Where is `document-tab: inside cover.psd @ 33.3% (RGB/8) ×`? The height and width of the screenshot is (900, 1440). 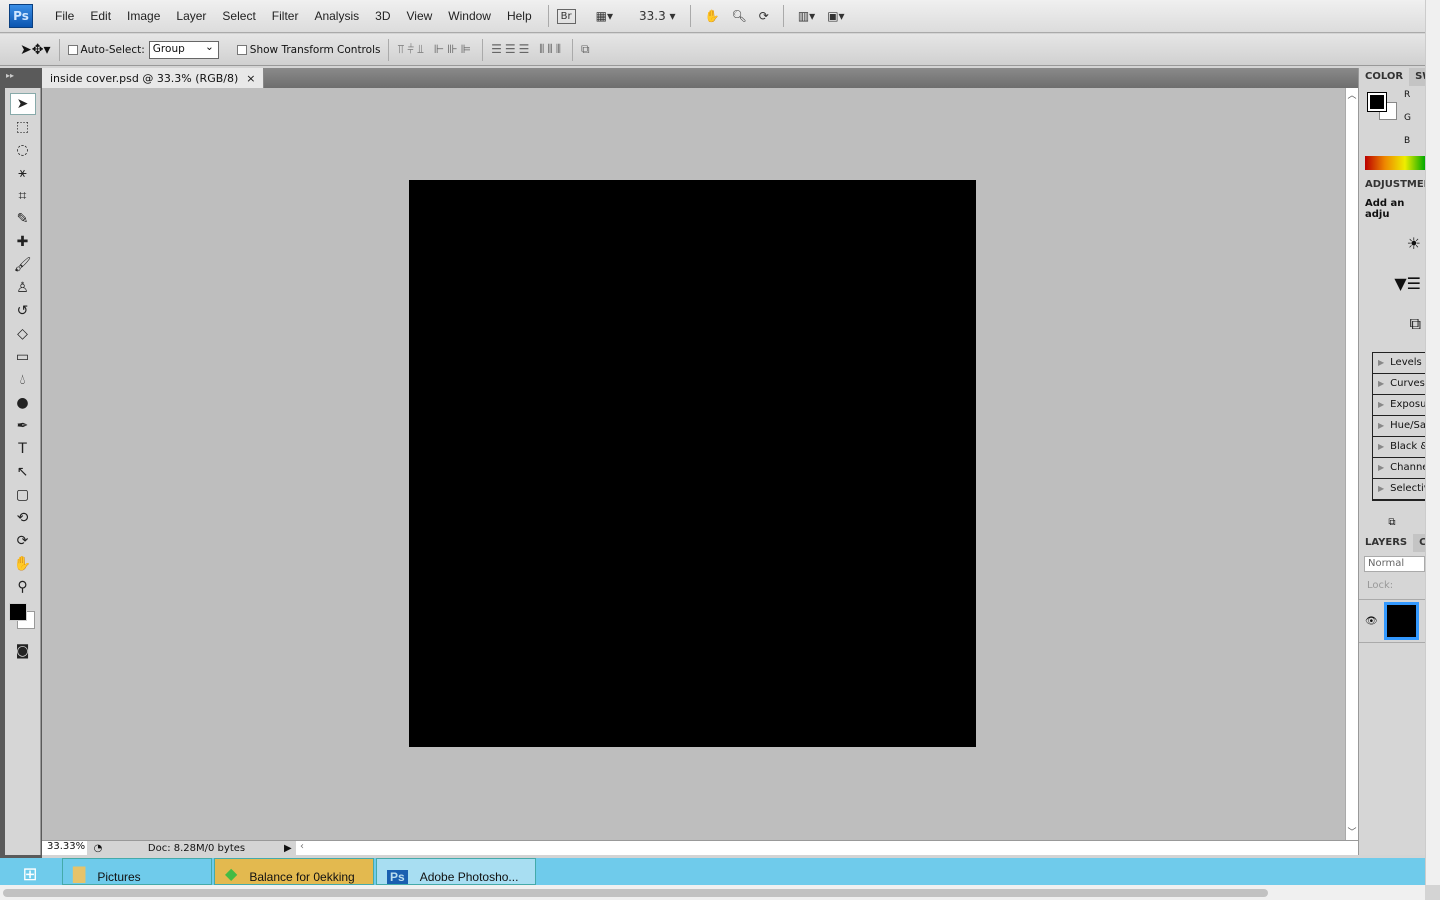 document-tab: inside cover.psd @ 33.3% (RGB/8) × is located at coordinates (153, 78).